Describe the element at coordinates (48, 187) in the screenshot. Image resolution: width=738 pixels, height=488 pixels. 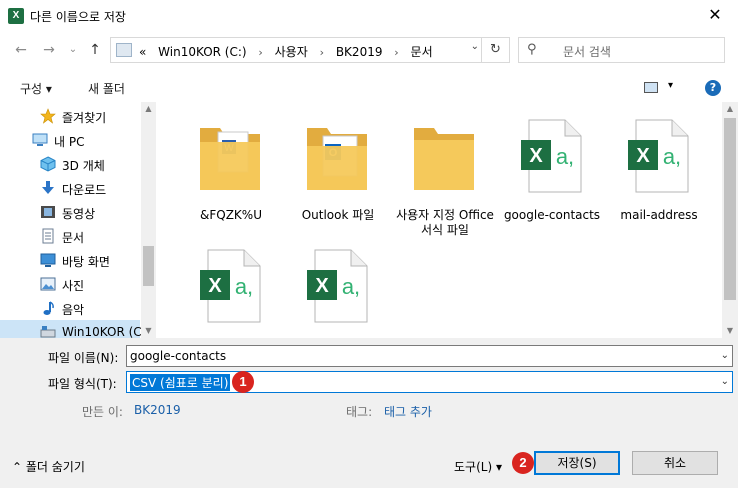
I see `download-icon` at that location.